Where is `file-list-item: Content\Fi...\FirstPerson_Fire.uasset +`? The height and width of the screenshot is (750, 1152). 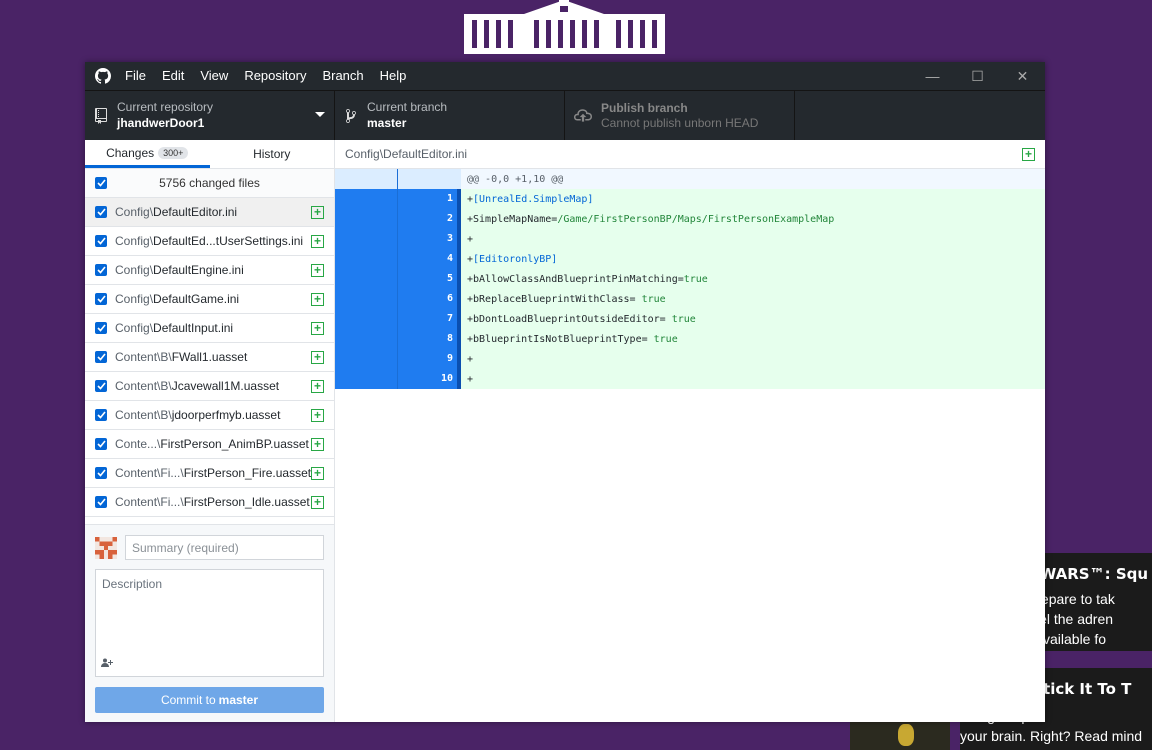
file-list-item: Content\Fi...\FirstPerson_Fire.uasset + is located at coordinates (209, 473).